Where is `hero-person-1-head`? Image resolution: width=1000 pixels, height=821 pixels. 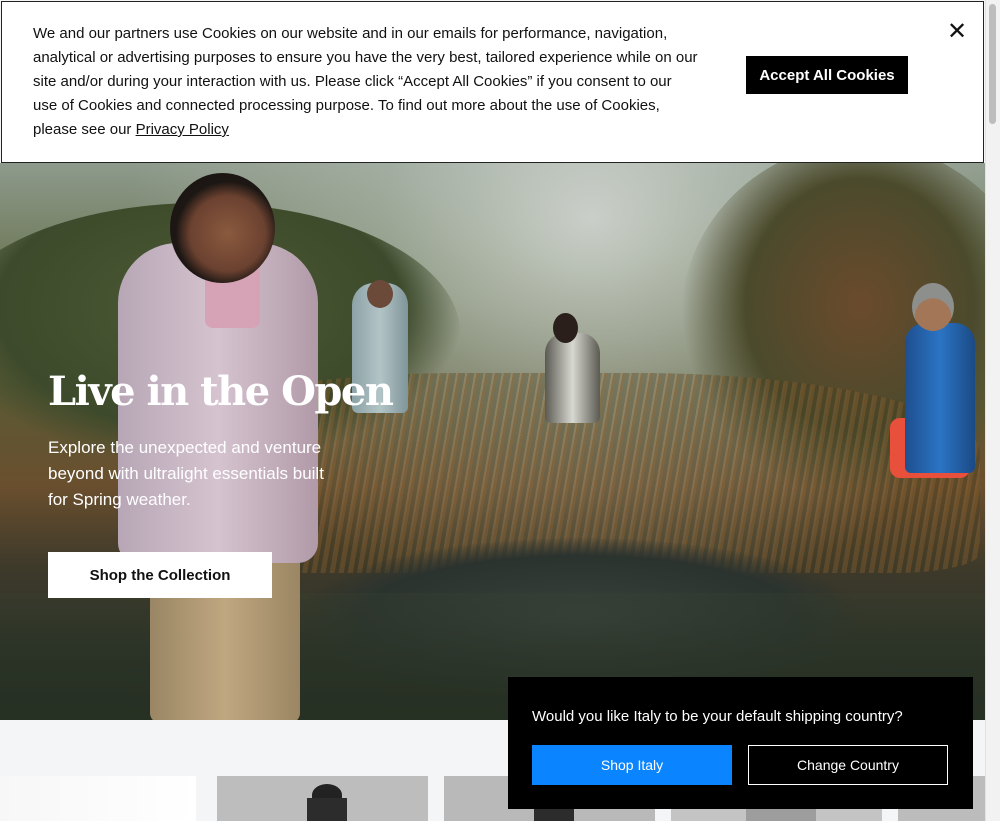 hero-person-1-head is located at coordinates (222, 228).